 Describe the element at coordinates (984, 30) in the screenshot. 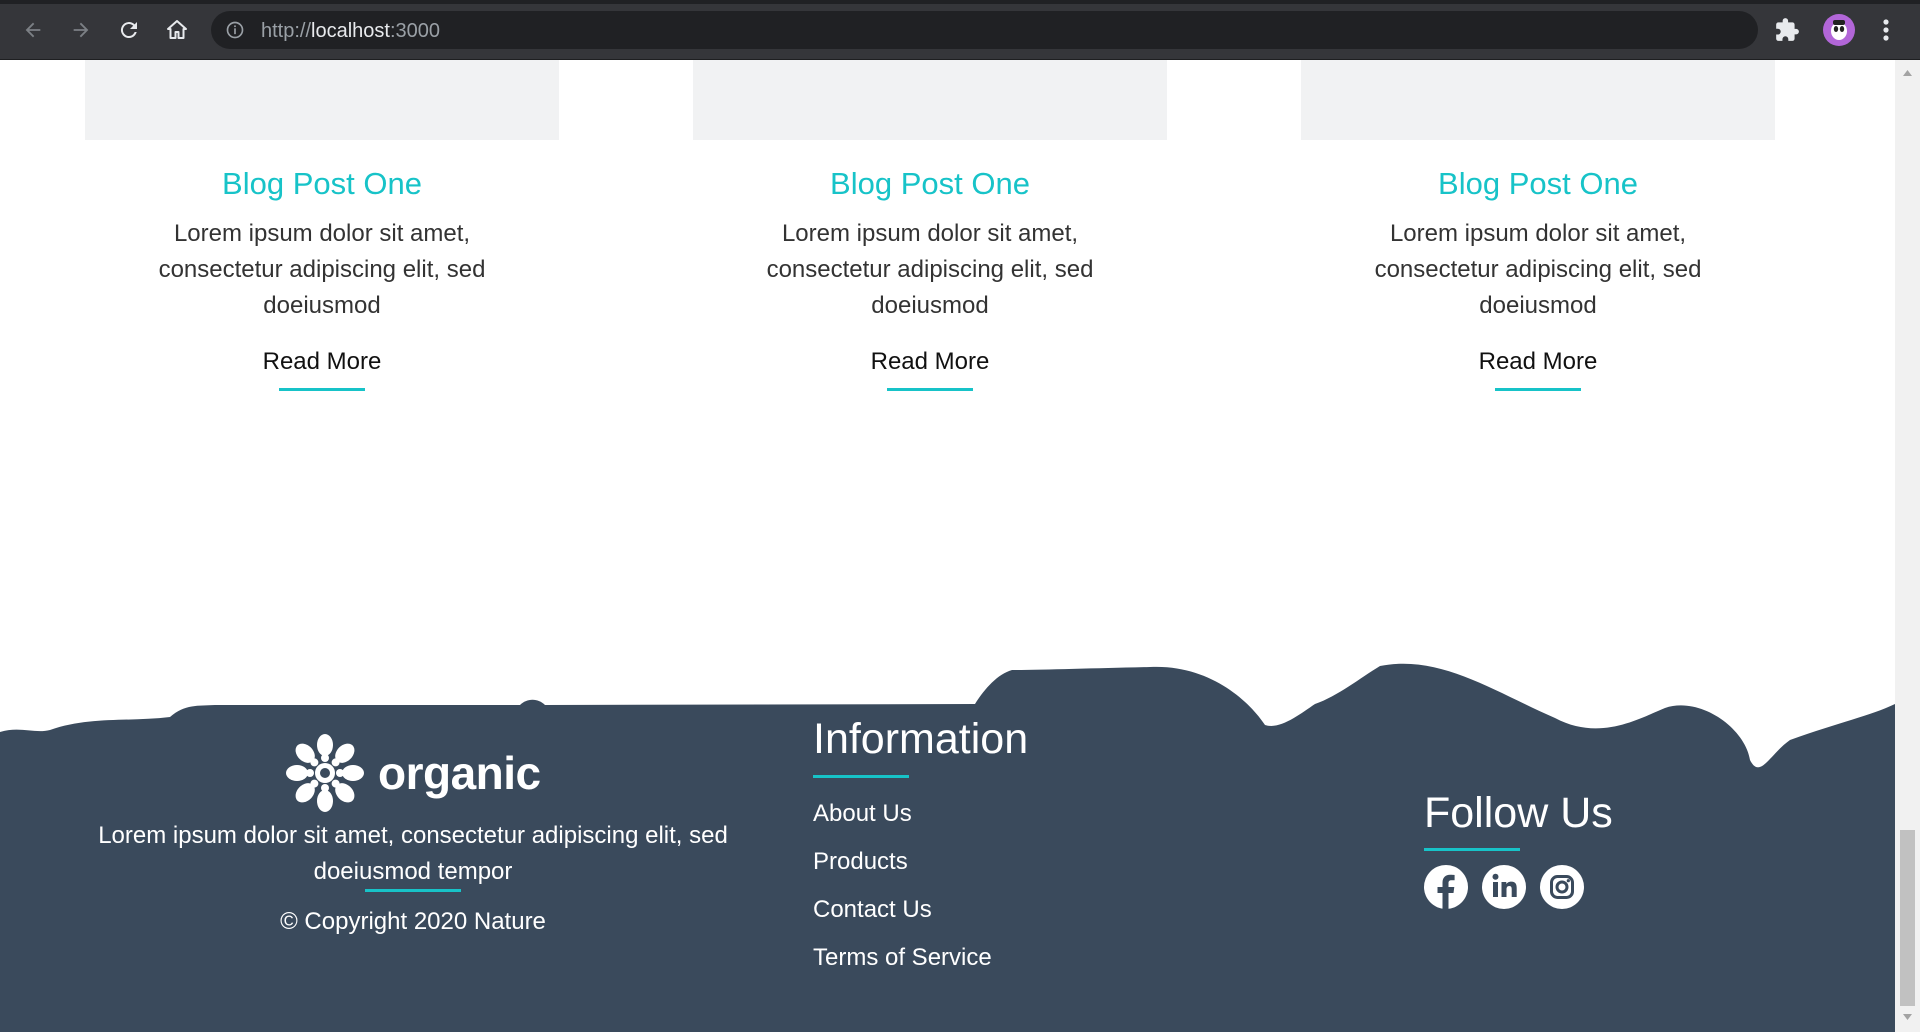

I see `address-bar: http://localhost:3000` at that location.